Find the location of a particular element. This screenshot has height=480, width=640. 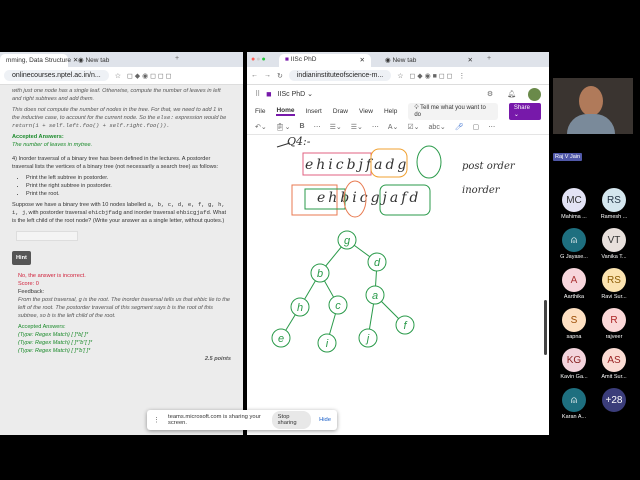

answer-input is located at coordinates (47, 236).